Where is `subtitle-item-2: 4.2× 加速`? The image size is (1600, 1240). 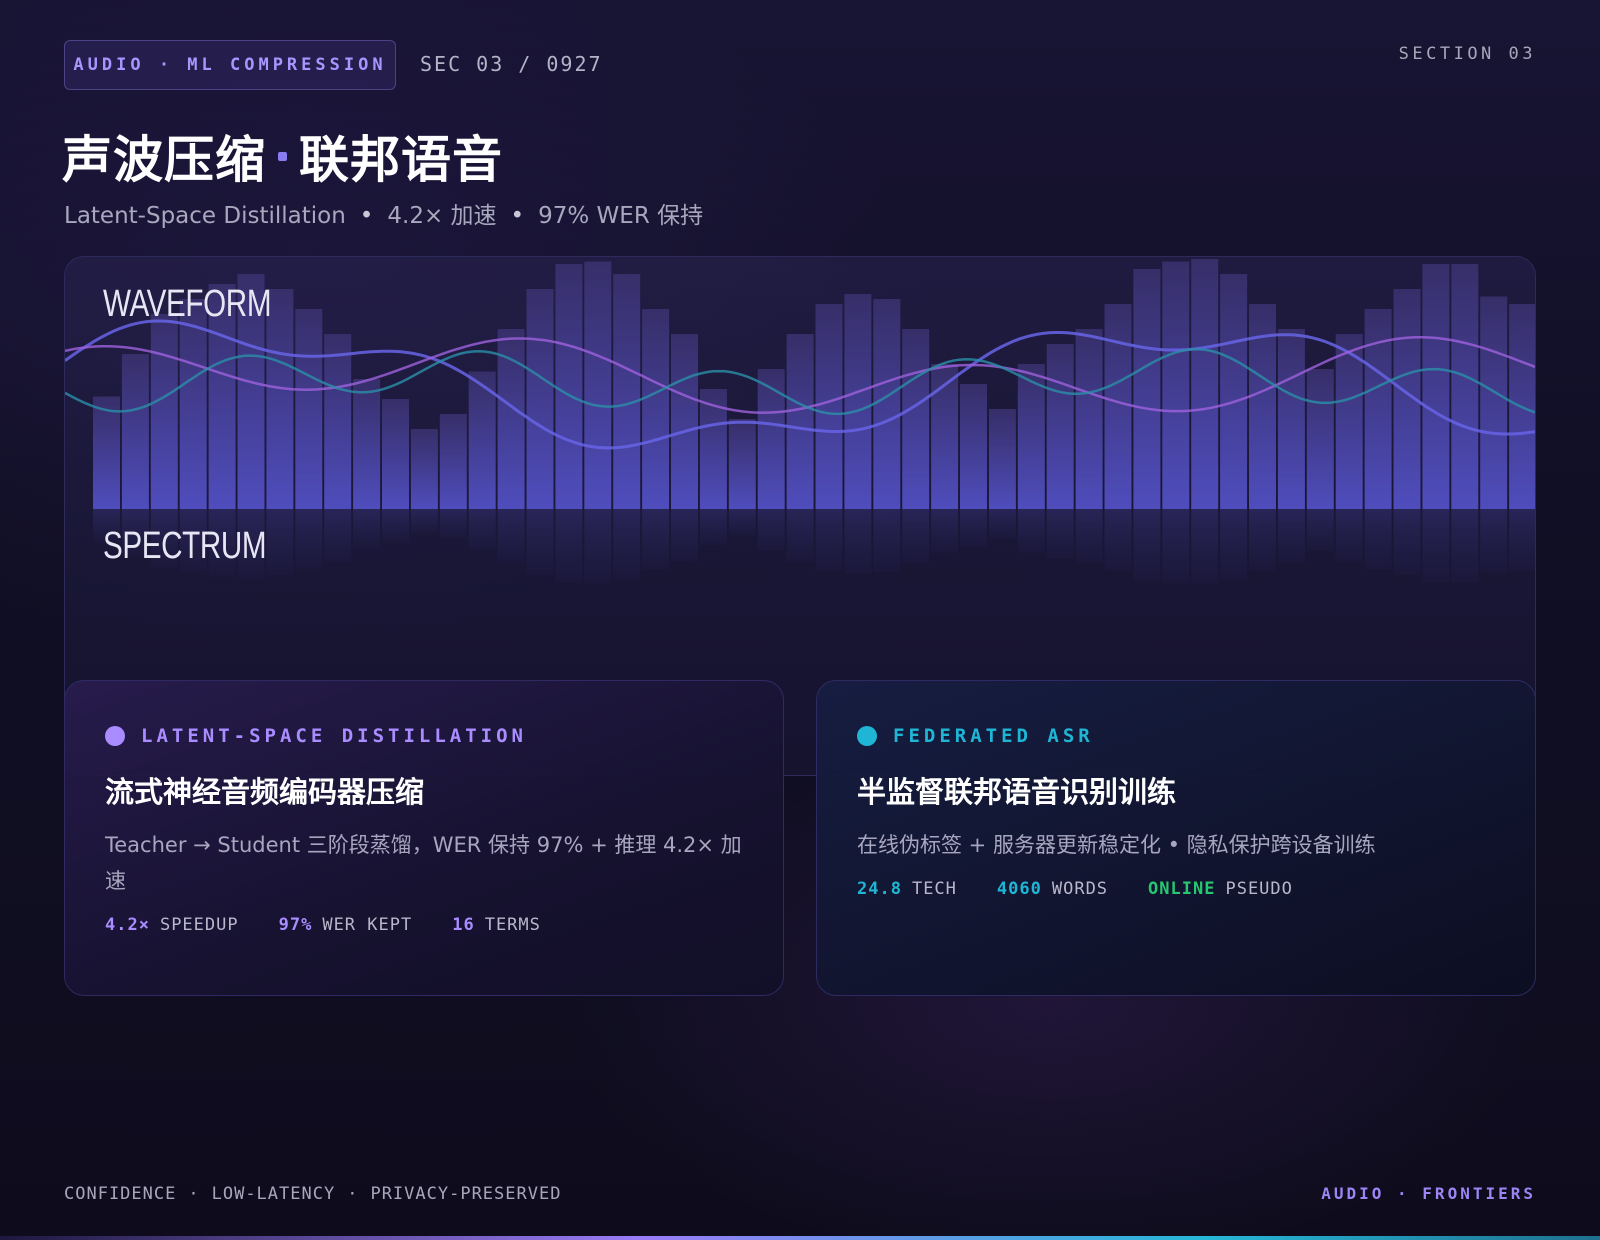 subtitle-item-2: 4.2× 加速 is located at coordinates (442, 216).